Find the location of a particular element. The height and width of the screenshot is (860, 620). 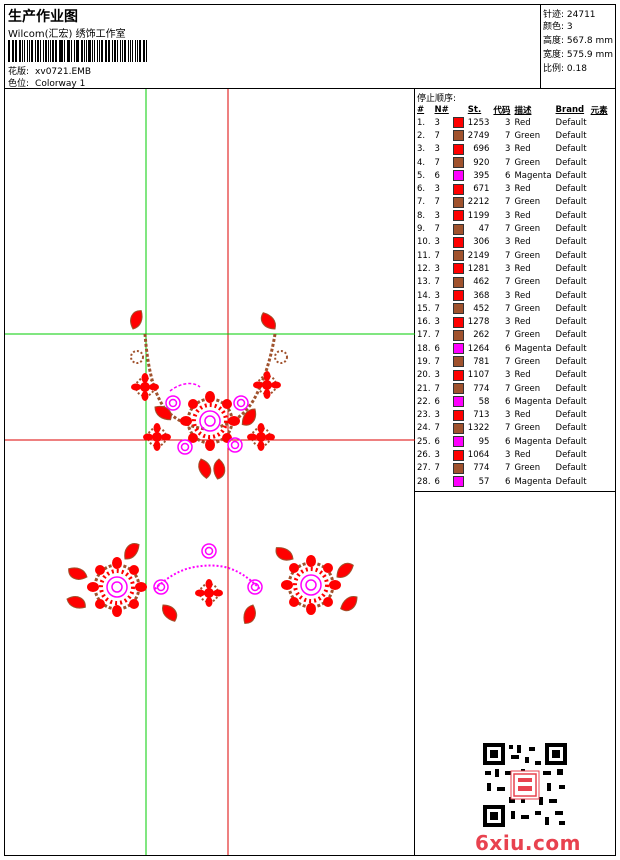

cell-stitches: 713 is located at coordinates (481, 415).